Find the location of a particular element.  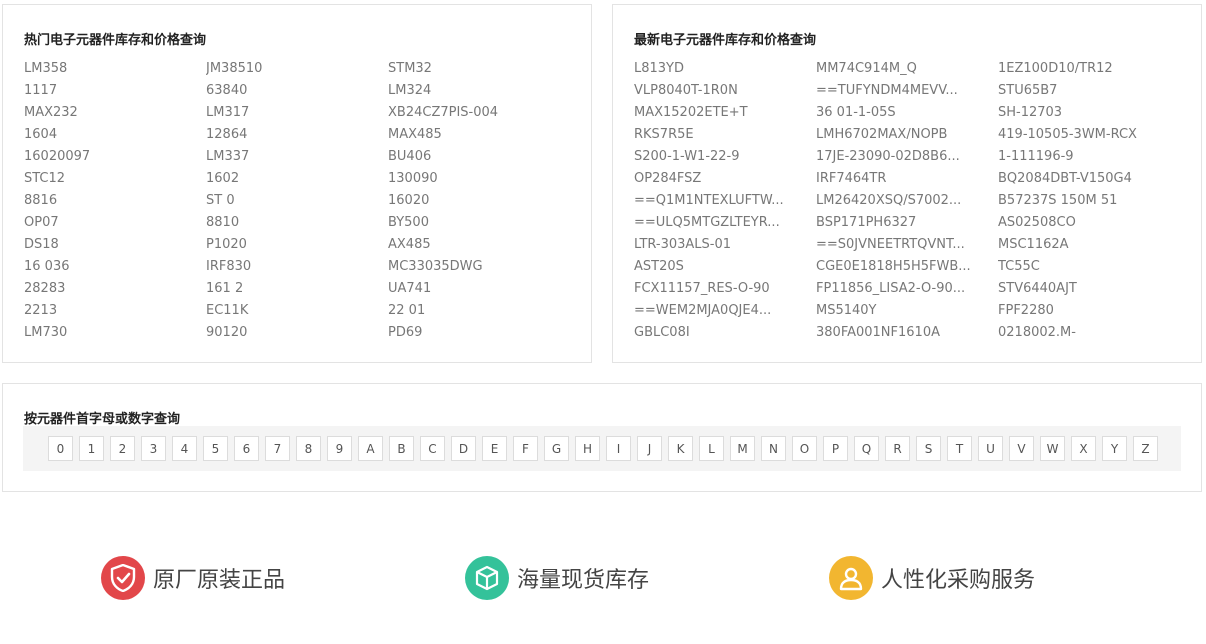

hot-part-link: 16020 is located at coordinates (486, 201).